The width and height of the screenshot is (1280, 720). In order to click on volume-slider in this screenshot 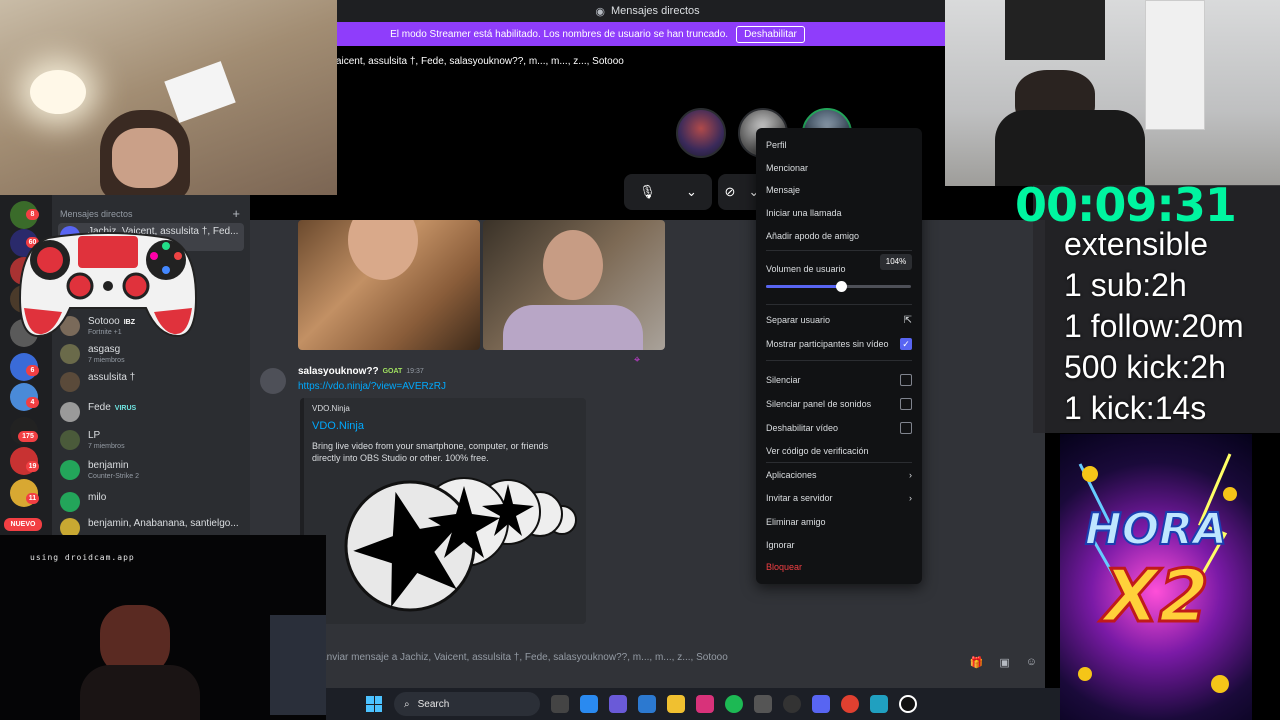, I will do `click(838, 286)`.